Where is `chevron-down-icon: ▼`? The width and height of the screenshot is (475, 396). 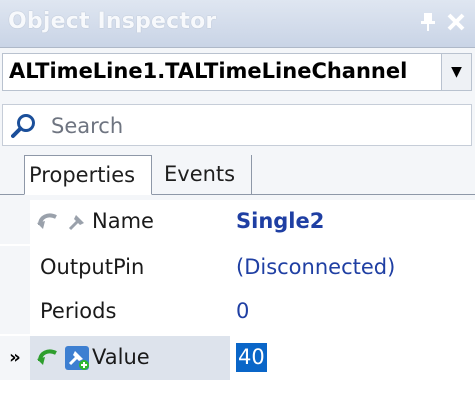 chevron-down-icon: ▼ is located at coordinates (456, 72).